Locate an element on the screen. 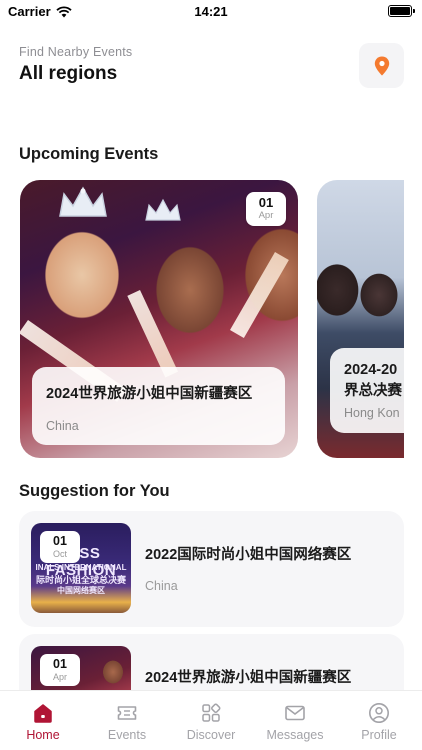 The width and height of the screenshot is (422, 750). event-month: Oct is located at coordinates (59, 554).